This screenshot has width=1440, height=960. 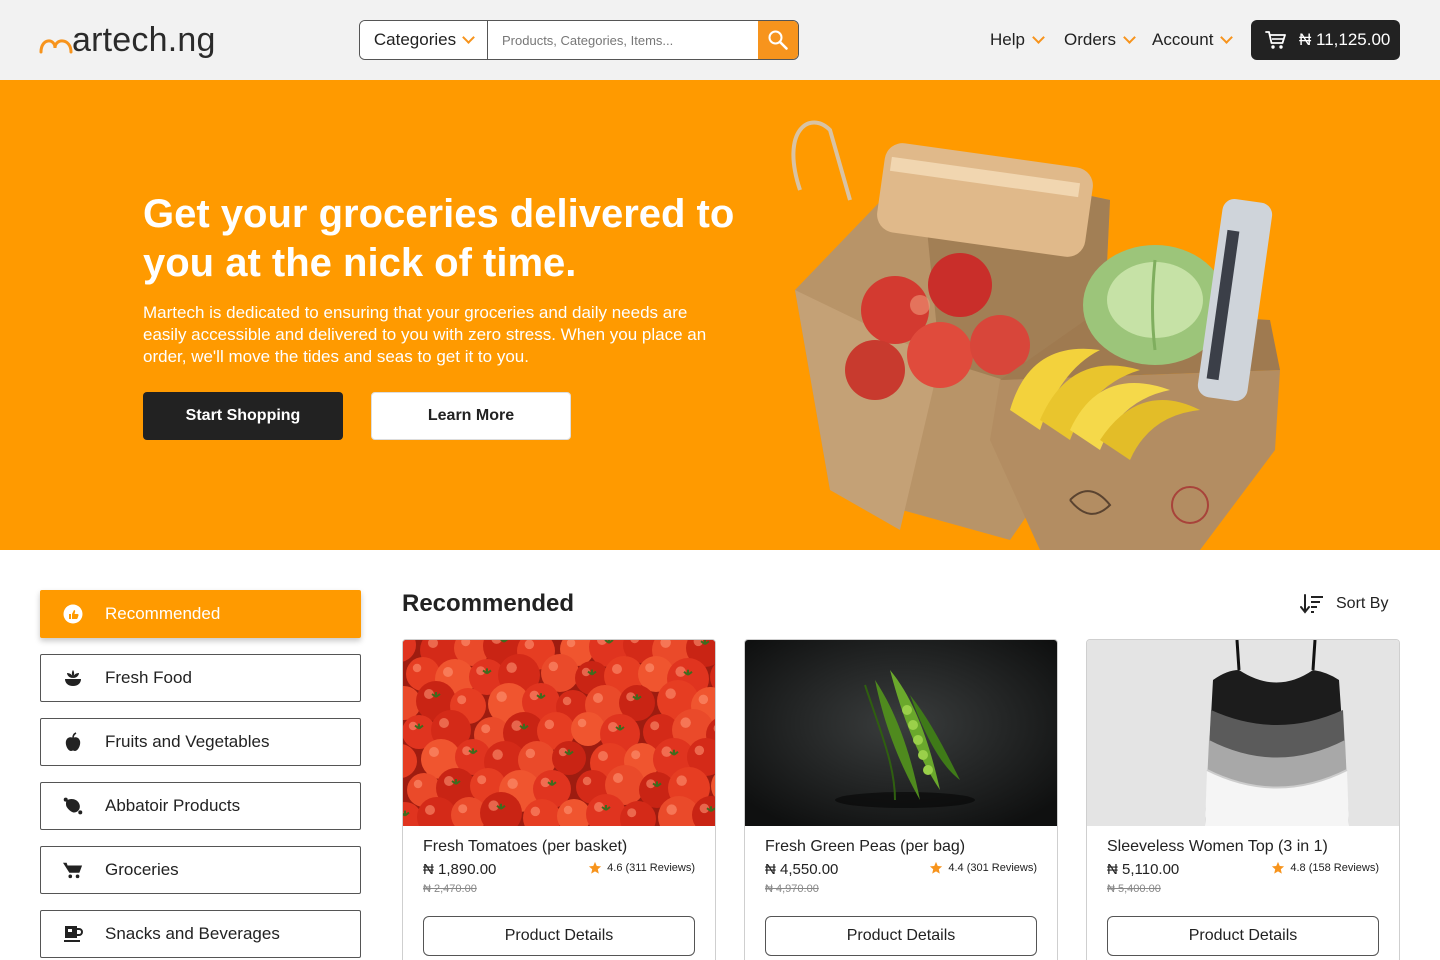 What do you see at coordinates (623, 40) in the screenshot?
I see `search-input` at bounding box center [623, 40].